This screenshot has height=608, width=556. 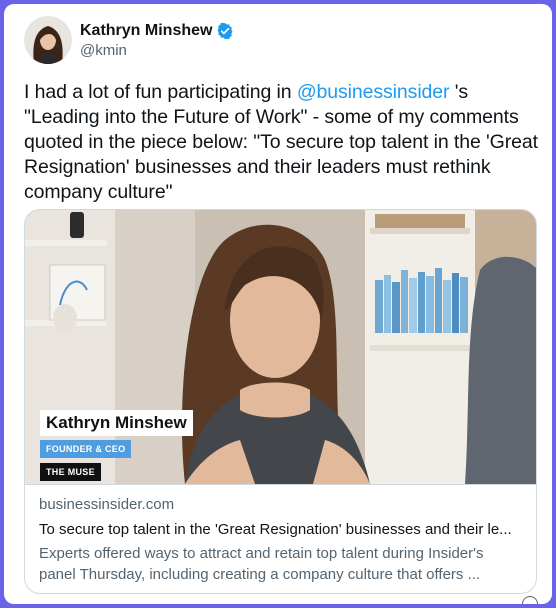 I want to click on tweet-header: Kathryn Minshew @kmin, so click(x=129, y=40).